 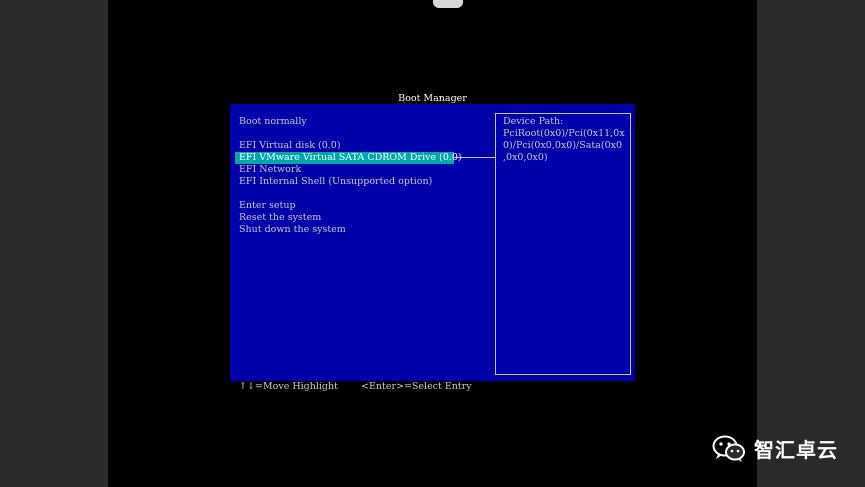 What do you see at coordinates (345, 170) in the screenshot?
I see `menu-item-efi-network: EFI Network` at bounding box center [345, 170].